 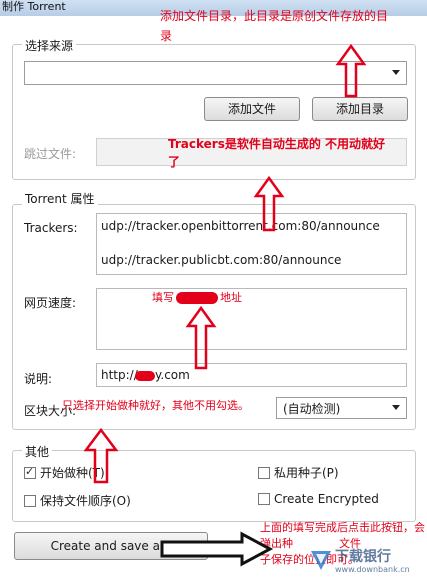 I want to click on piece-size-combo: (自动检测), so click(x=341, y=408).